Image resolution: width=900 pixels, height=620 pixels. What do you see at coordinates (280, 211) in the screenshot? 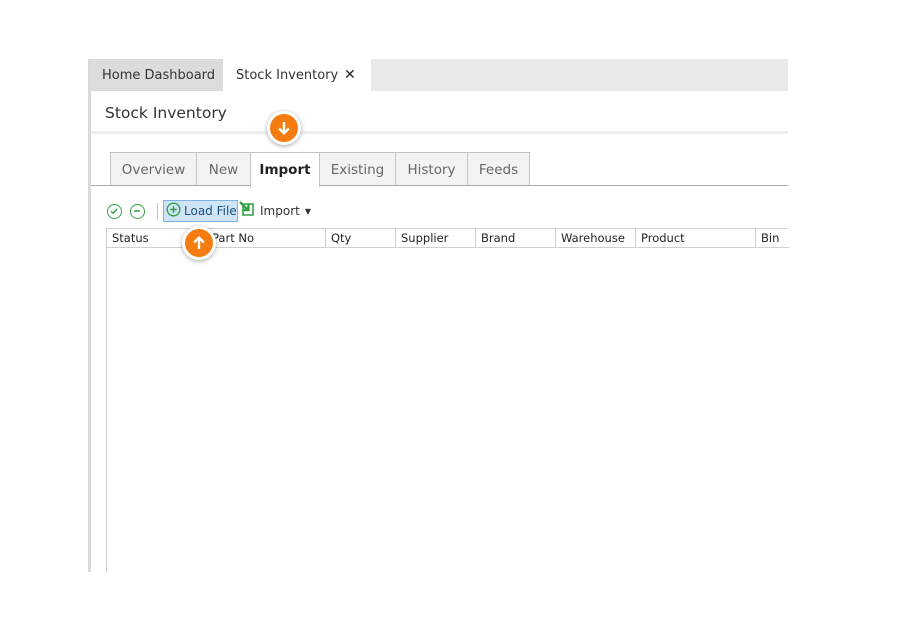
I see `import-label: Import` at bounding box center [280, 211].